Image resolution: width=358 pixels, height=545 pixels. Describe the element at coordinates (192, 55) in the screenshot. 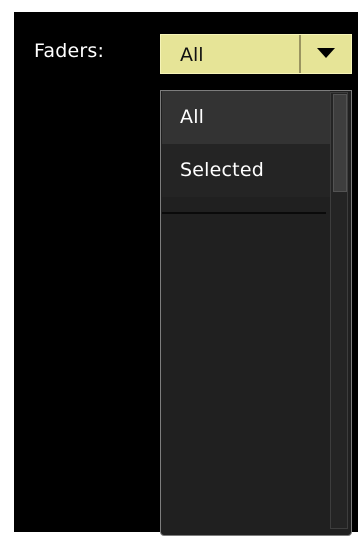

I see `faders-select-value: All` at that location.